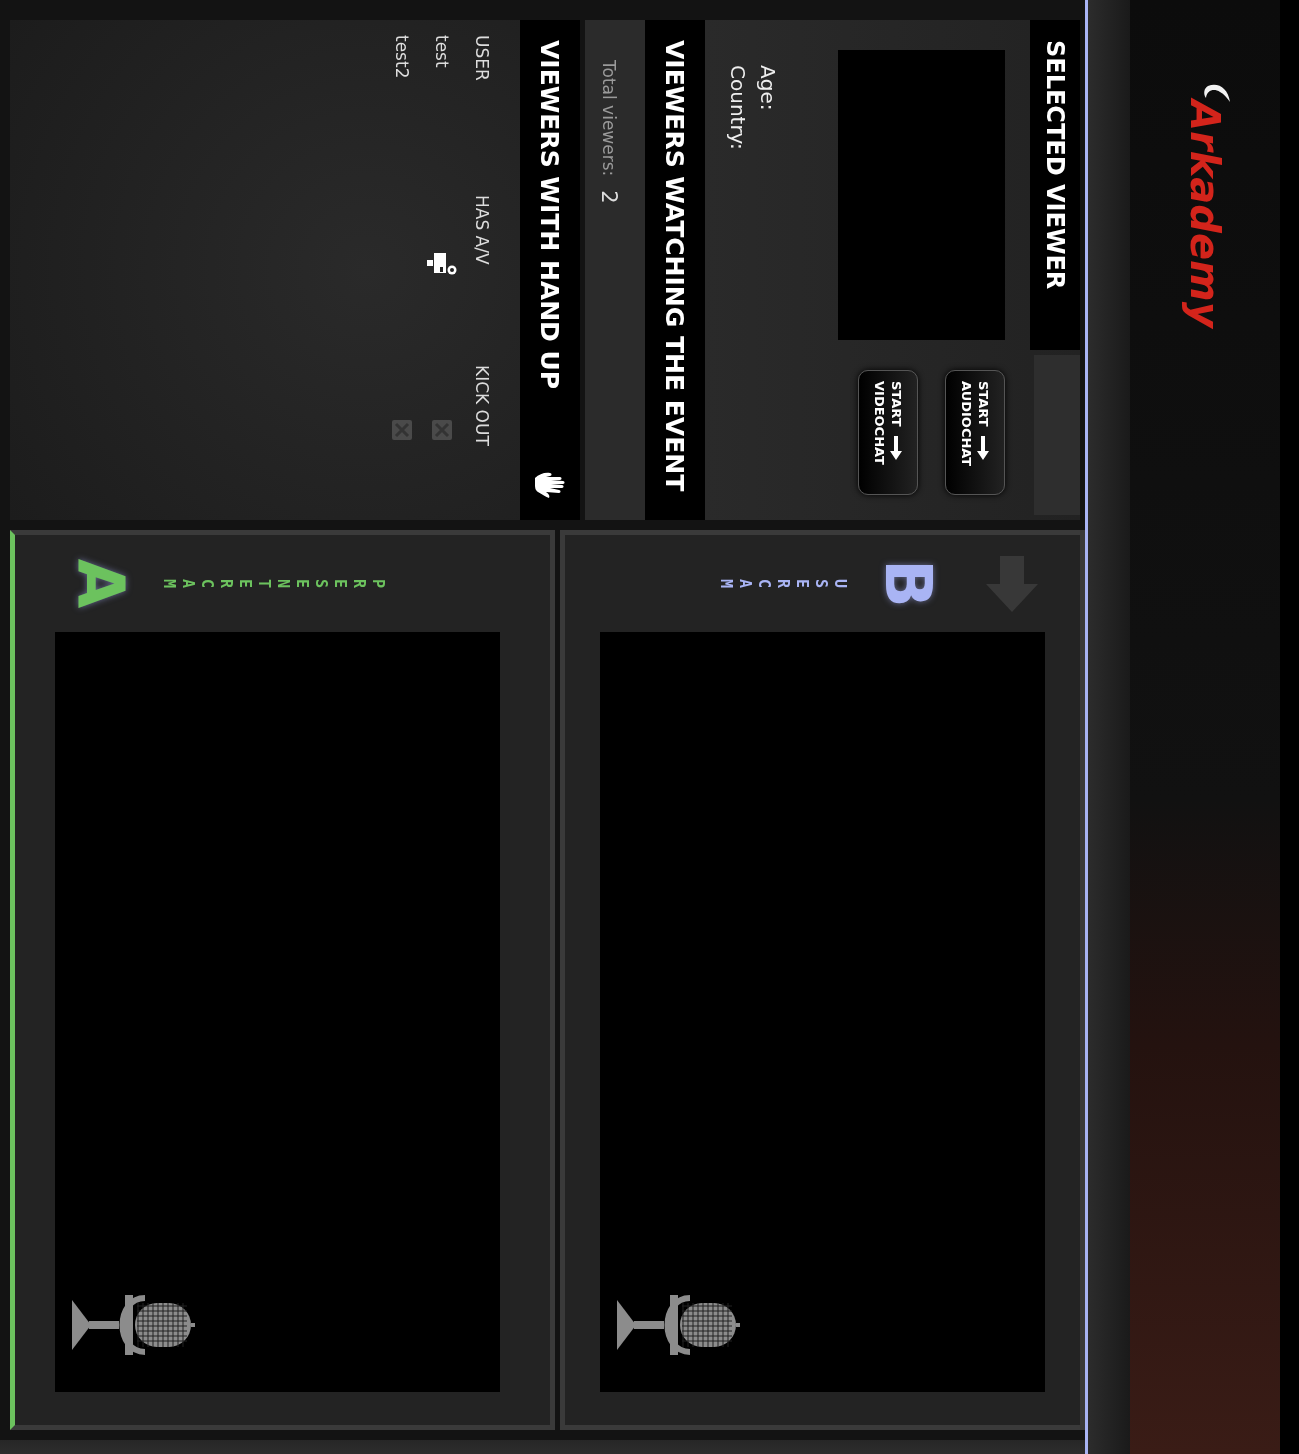 The width and height of the screenshot is (1299, 1454). Describe the element at coordinates (100, 583) in the screenshot. I see `camera-letter: A` at that location.